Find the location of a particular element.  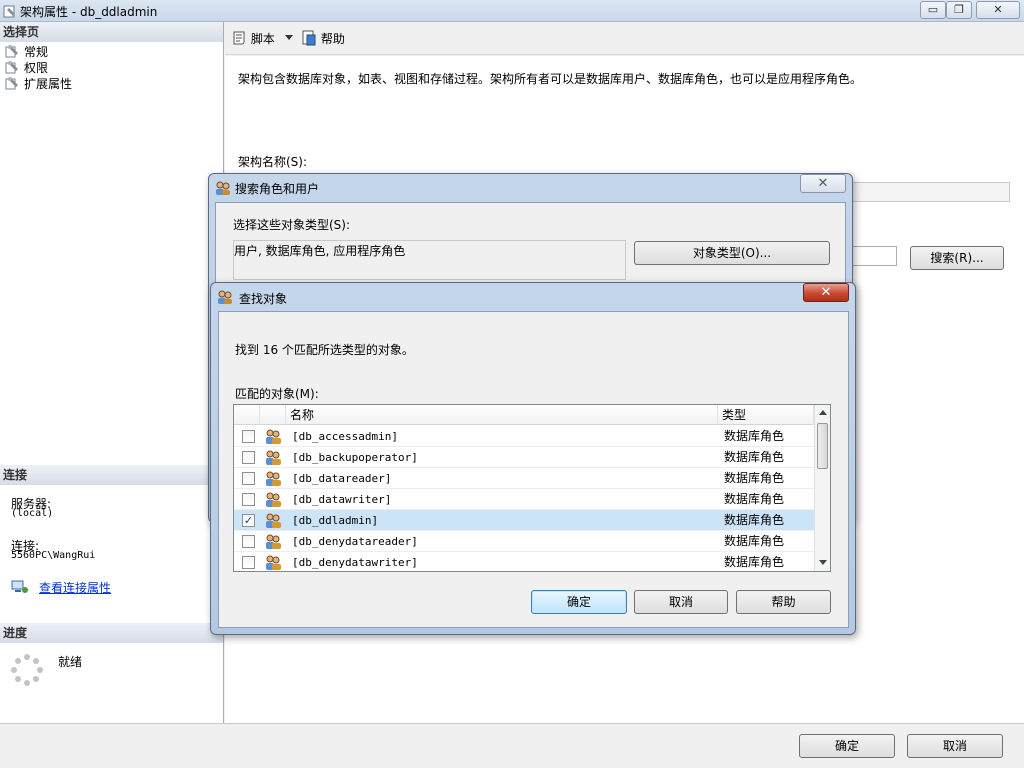

row-name: [db_datareader] is located at coordinates (342, 478).